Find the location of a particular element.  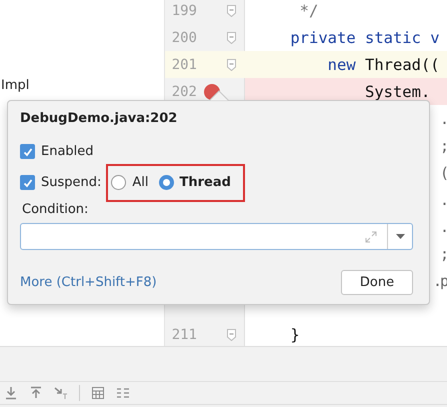

expand-icon is located at coordinates (371, 236).